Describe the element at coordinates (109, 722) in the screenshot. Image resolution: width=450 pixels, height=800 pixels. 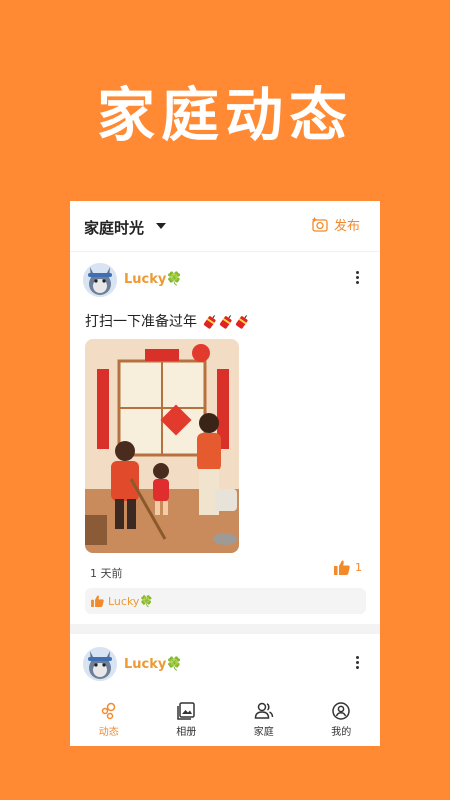
I see `tab-moments: 动态` at that location.